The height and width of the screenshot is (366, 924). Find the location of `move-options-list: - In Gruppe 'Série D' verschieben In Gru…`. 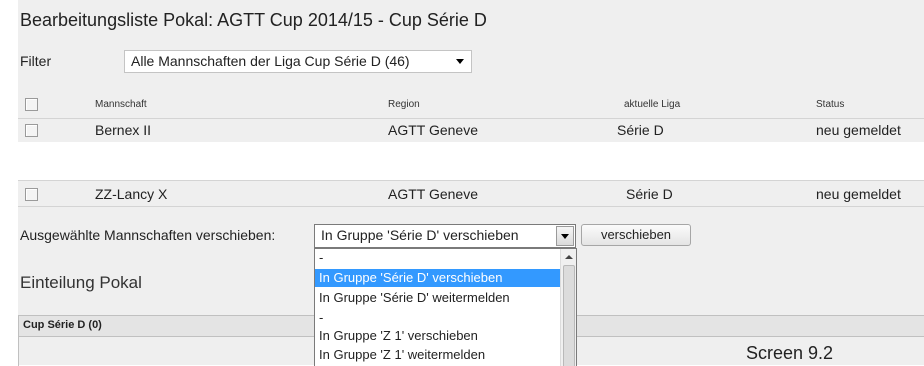

move-options-list: - In Gruppe 'Série D' verschieben In Gru… is located at coordinates (445, 307).